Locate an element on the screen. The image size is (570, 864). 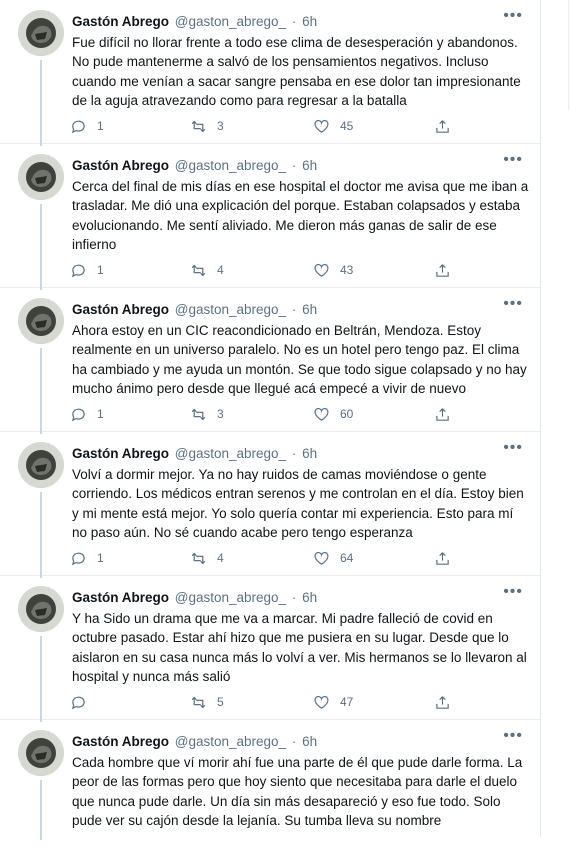
like-button: 60 is located at coordinates (333, 414).